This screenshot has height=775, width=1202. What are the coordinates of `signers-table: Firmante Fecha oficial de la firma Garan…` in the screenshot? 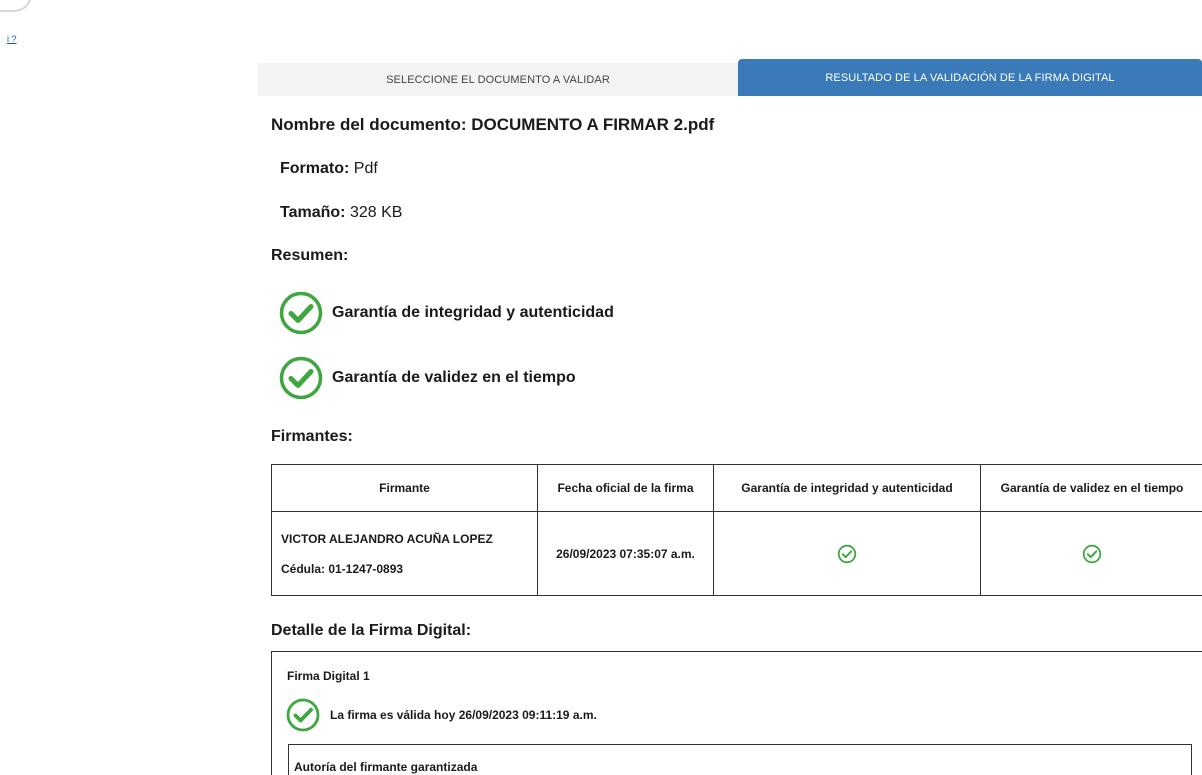 It's located at (736, 530).